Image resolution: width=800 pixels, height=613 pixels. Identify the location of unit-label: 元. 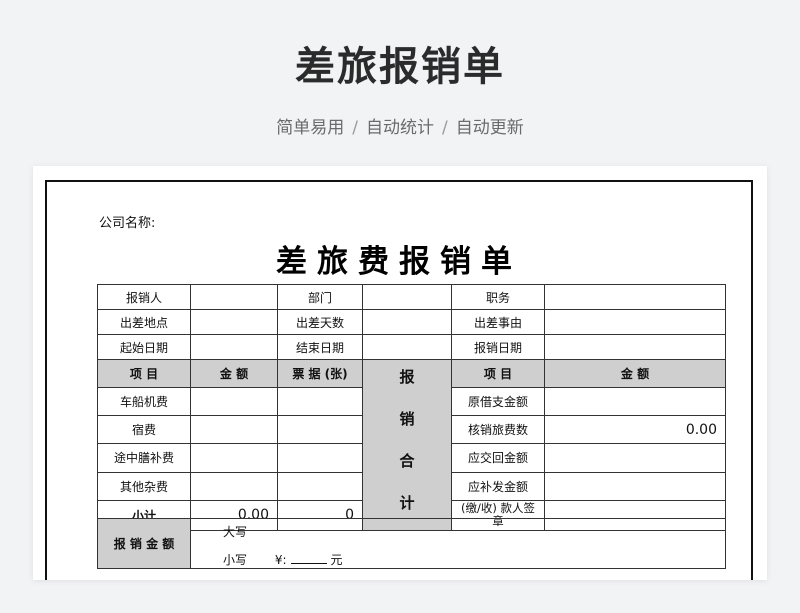
(336, 560).